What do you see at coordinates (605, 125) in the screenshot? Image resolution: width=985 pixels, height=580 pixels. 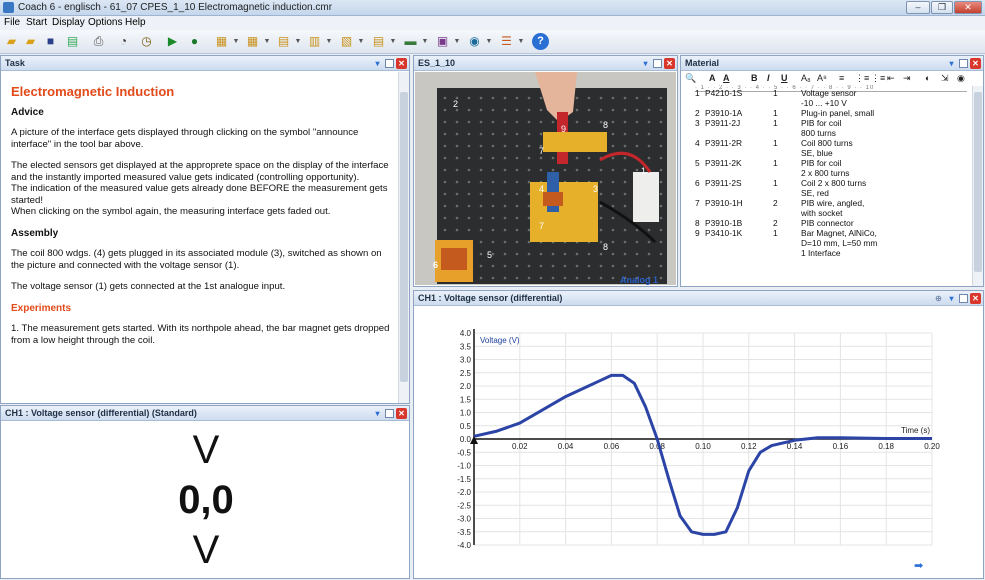 I see `photo-label: 8` at bounding box center [605, 125].